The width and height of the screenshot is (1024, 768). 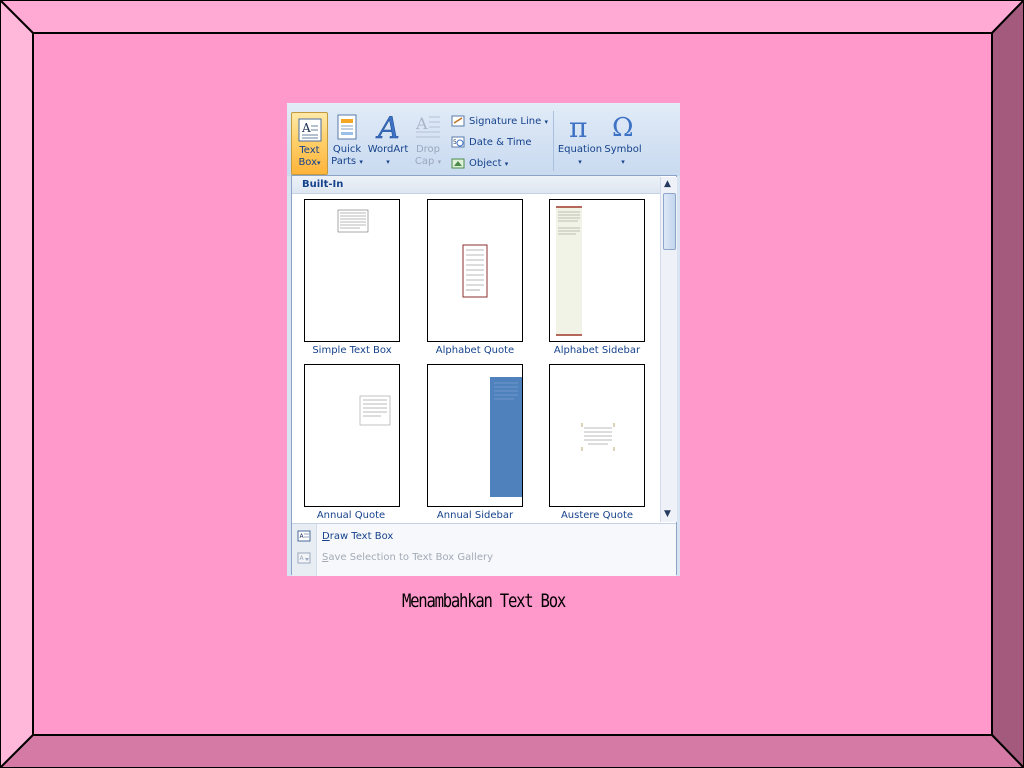 What do you see at coordinates (580, 149) in the screenshot?
I see `equation-label: Equation` at bounding box center [580, 149].